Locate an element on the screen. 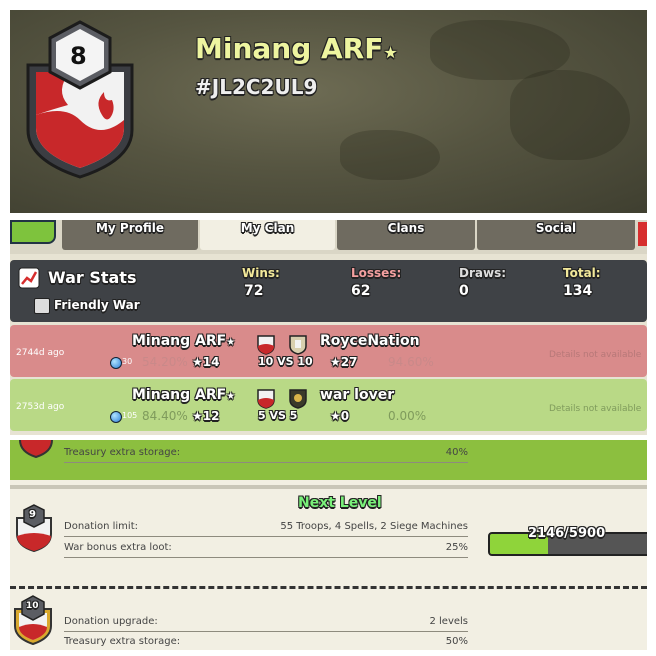 Image resolution: width=656 pixels, height=656 pixels. tab-label: Clans is located at coordinates (406, 228).